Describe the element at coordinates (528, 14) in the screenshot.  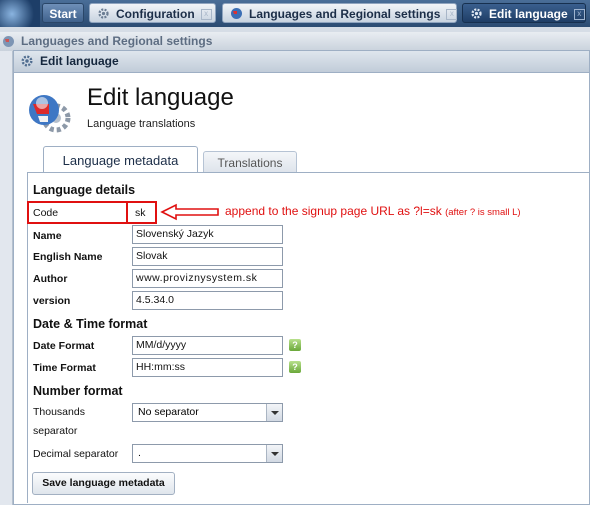
I see `taskbar-tab-label: Edit language` at that location.